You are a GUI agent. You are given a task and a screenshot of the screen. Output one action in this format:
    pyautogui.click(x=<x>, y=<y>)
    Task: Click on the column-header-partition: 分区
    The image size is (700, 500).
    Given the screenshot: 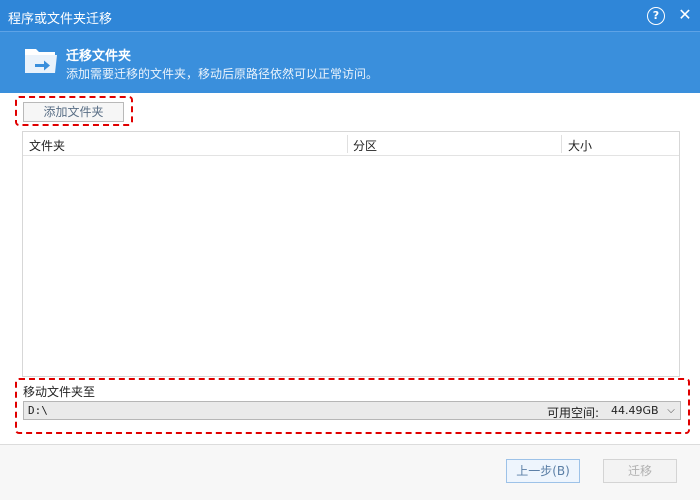 What is the action you would take?
    pyautogui.click(x=365, y=145)
    